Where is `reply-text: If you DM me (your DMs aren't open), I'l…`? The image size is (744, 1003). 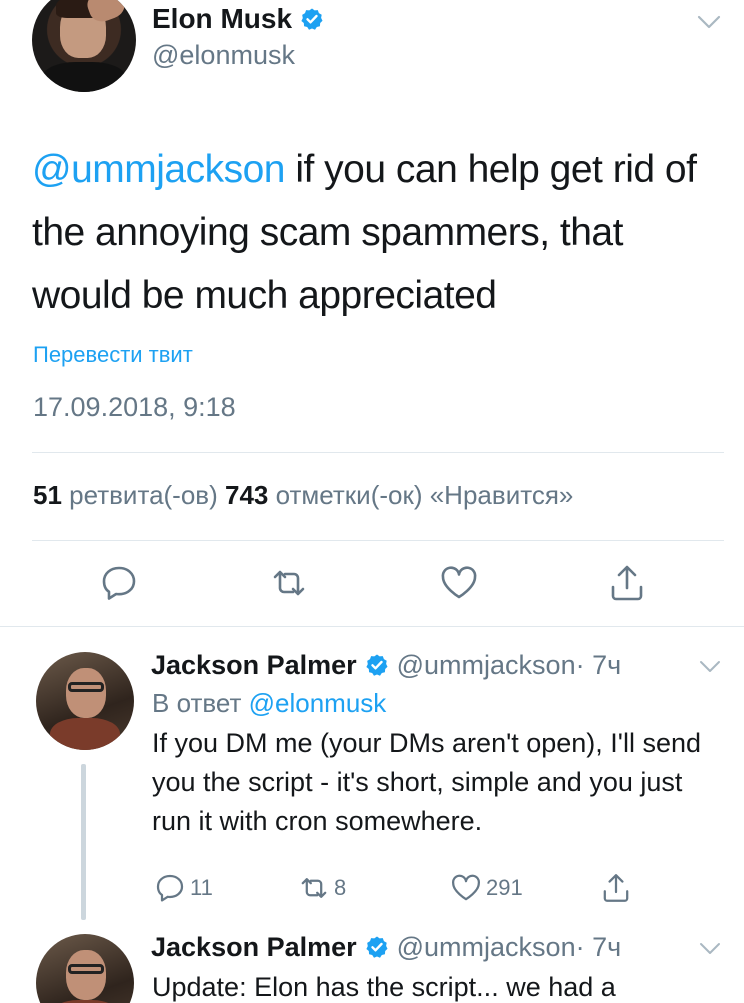 reply-text: If you DM me (your DMs aren't open), I'l… is located at coordinates (427, 782).